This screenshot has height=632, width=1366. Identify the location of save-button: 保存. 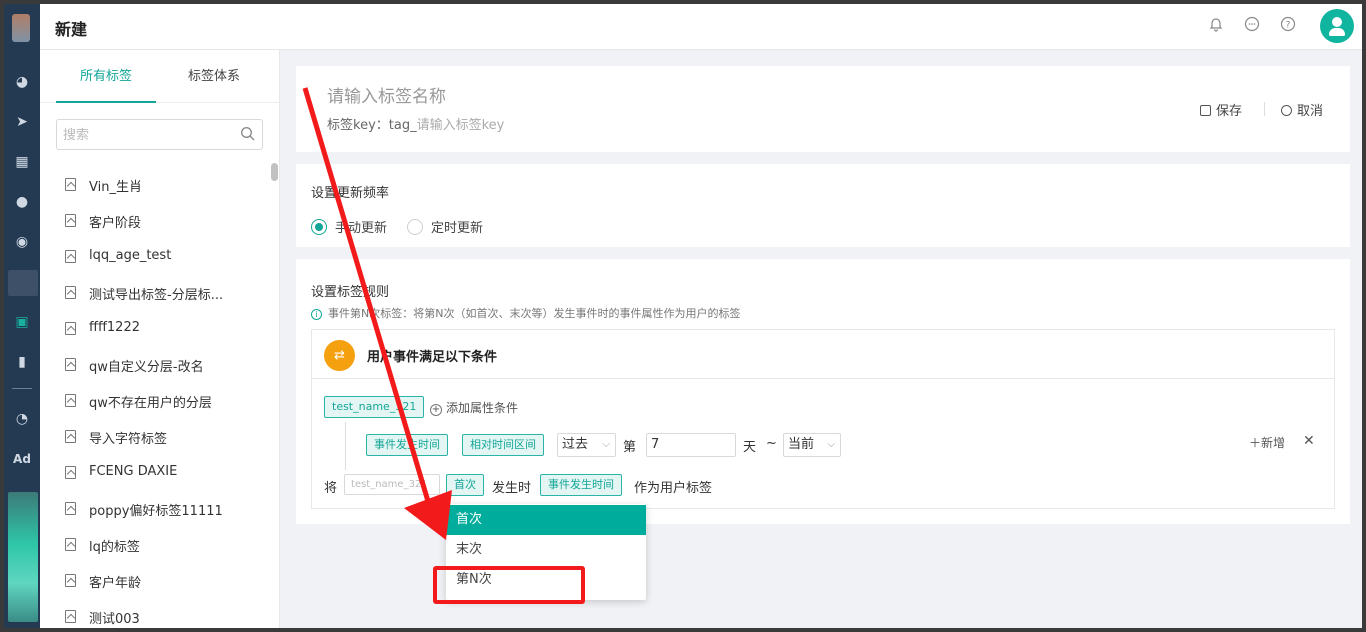
(1221, 109).